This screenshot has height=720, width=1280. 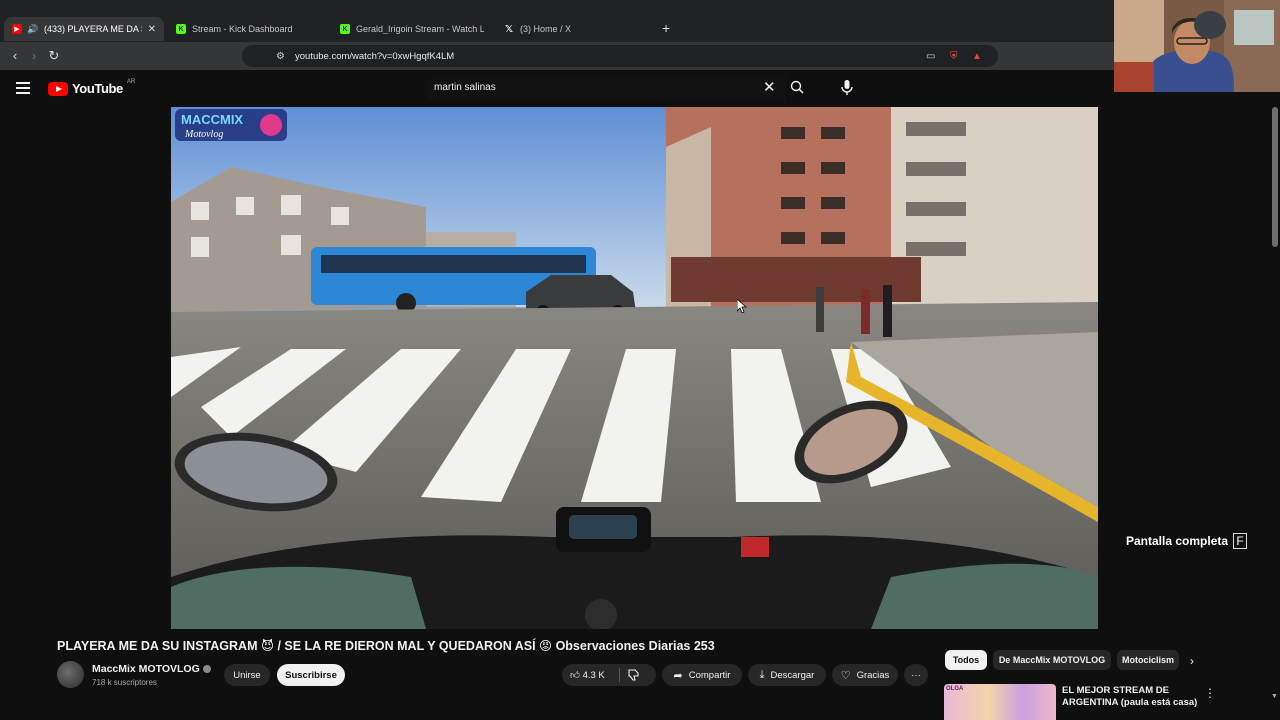 I want to click on youtube-icon: ▶, so click(x=17, y=29).